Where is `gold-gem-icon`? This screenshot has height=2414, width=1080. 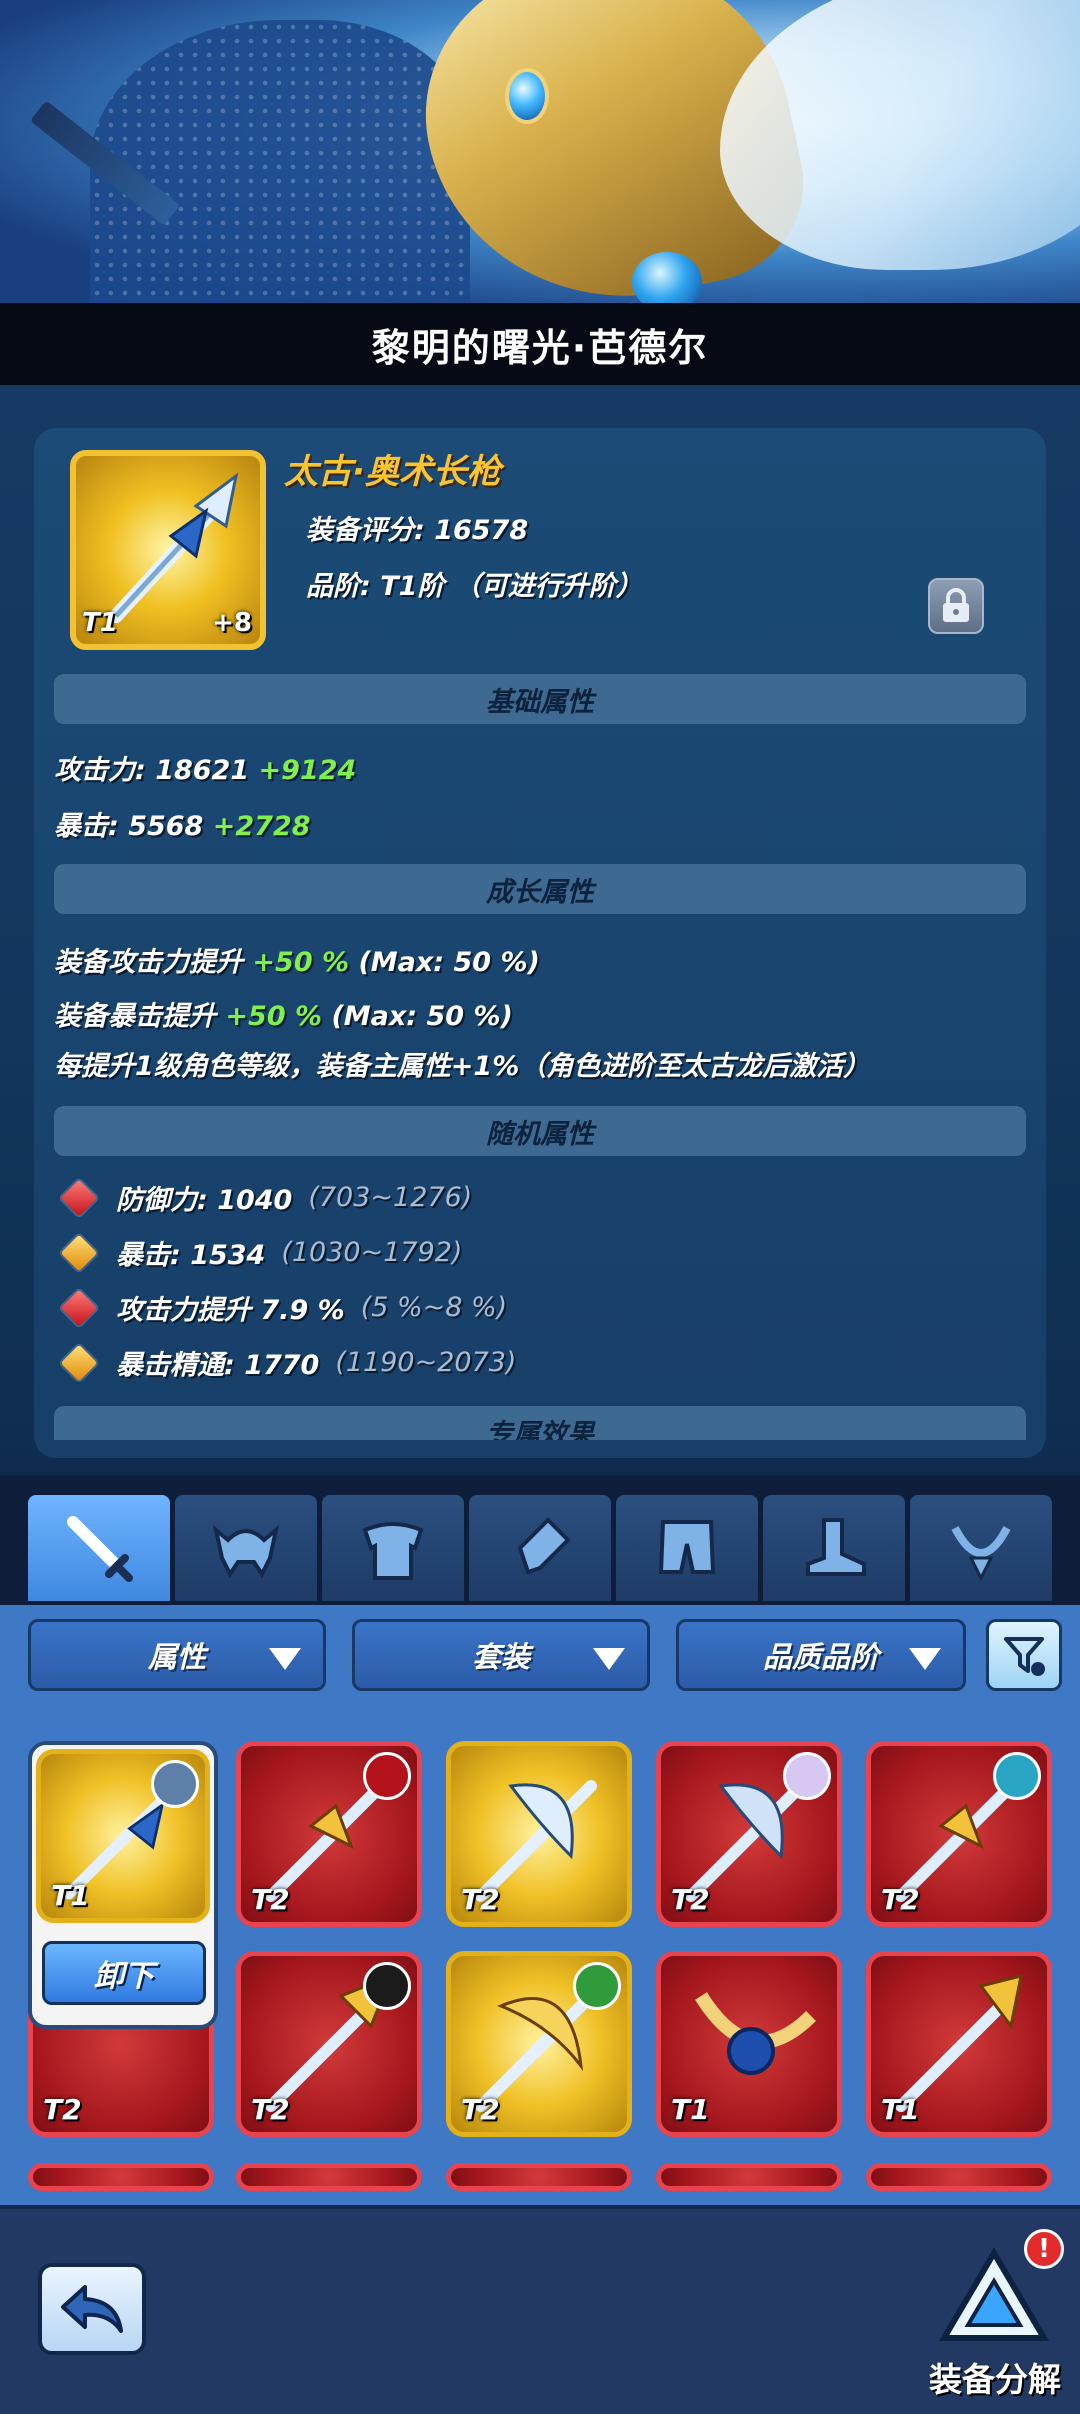
gold-gem-icon is located at coordinates (79, 1362).